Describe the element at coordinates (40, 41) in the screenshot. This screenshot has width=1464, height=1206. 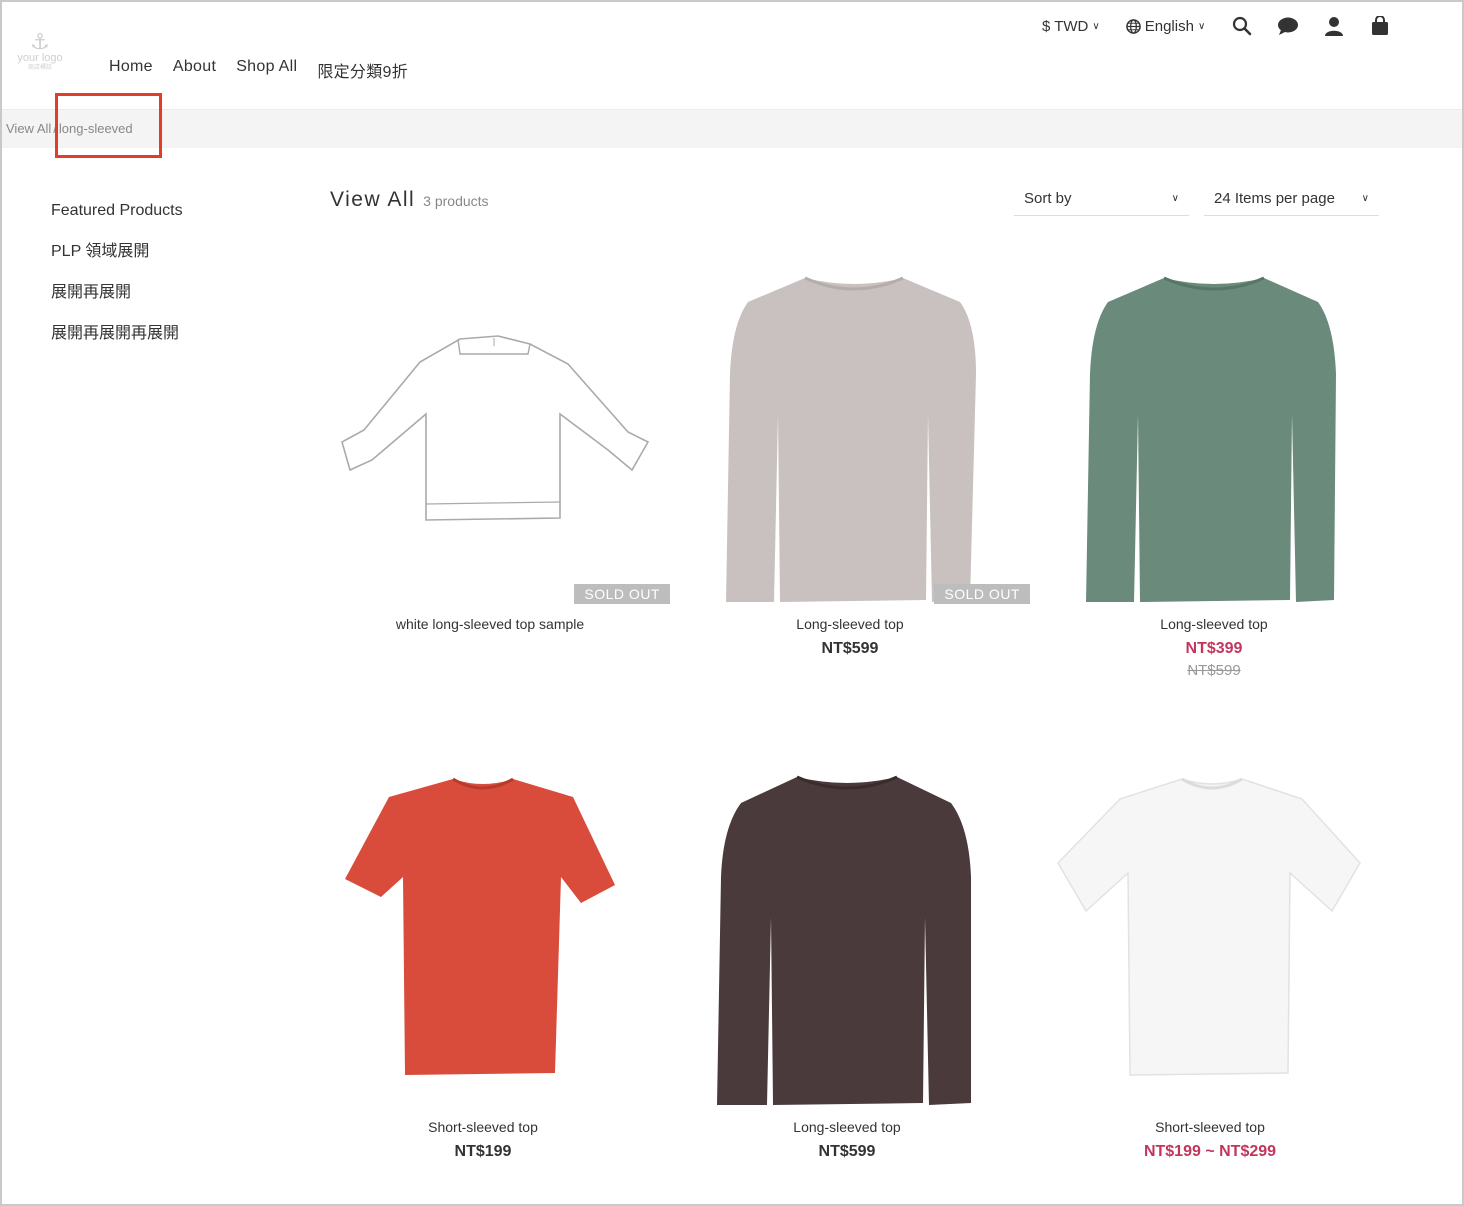
I see `anchor-icon: ⚓` at that location.